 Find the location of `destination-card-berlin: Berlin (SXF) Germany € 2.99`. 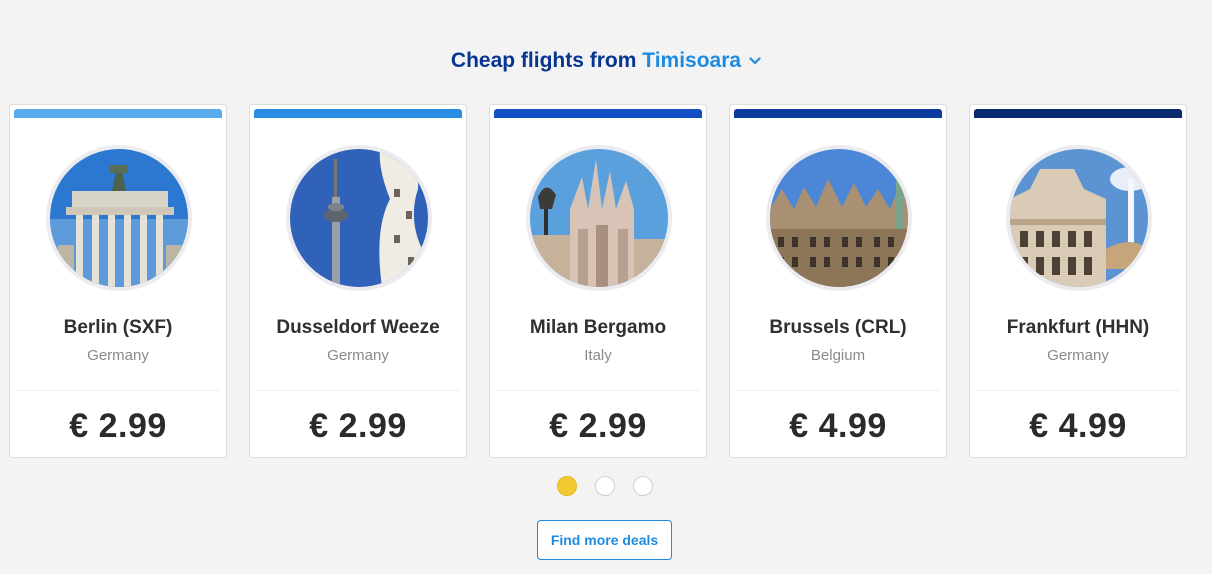

destination-card-berlin: Berlin (SXF) Germany € 2.99 is located at coordinates (118, 281).